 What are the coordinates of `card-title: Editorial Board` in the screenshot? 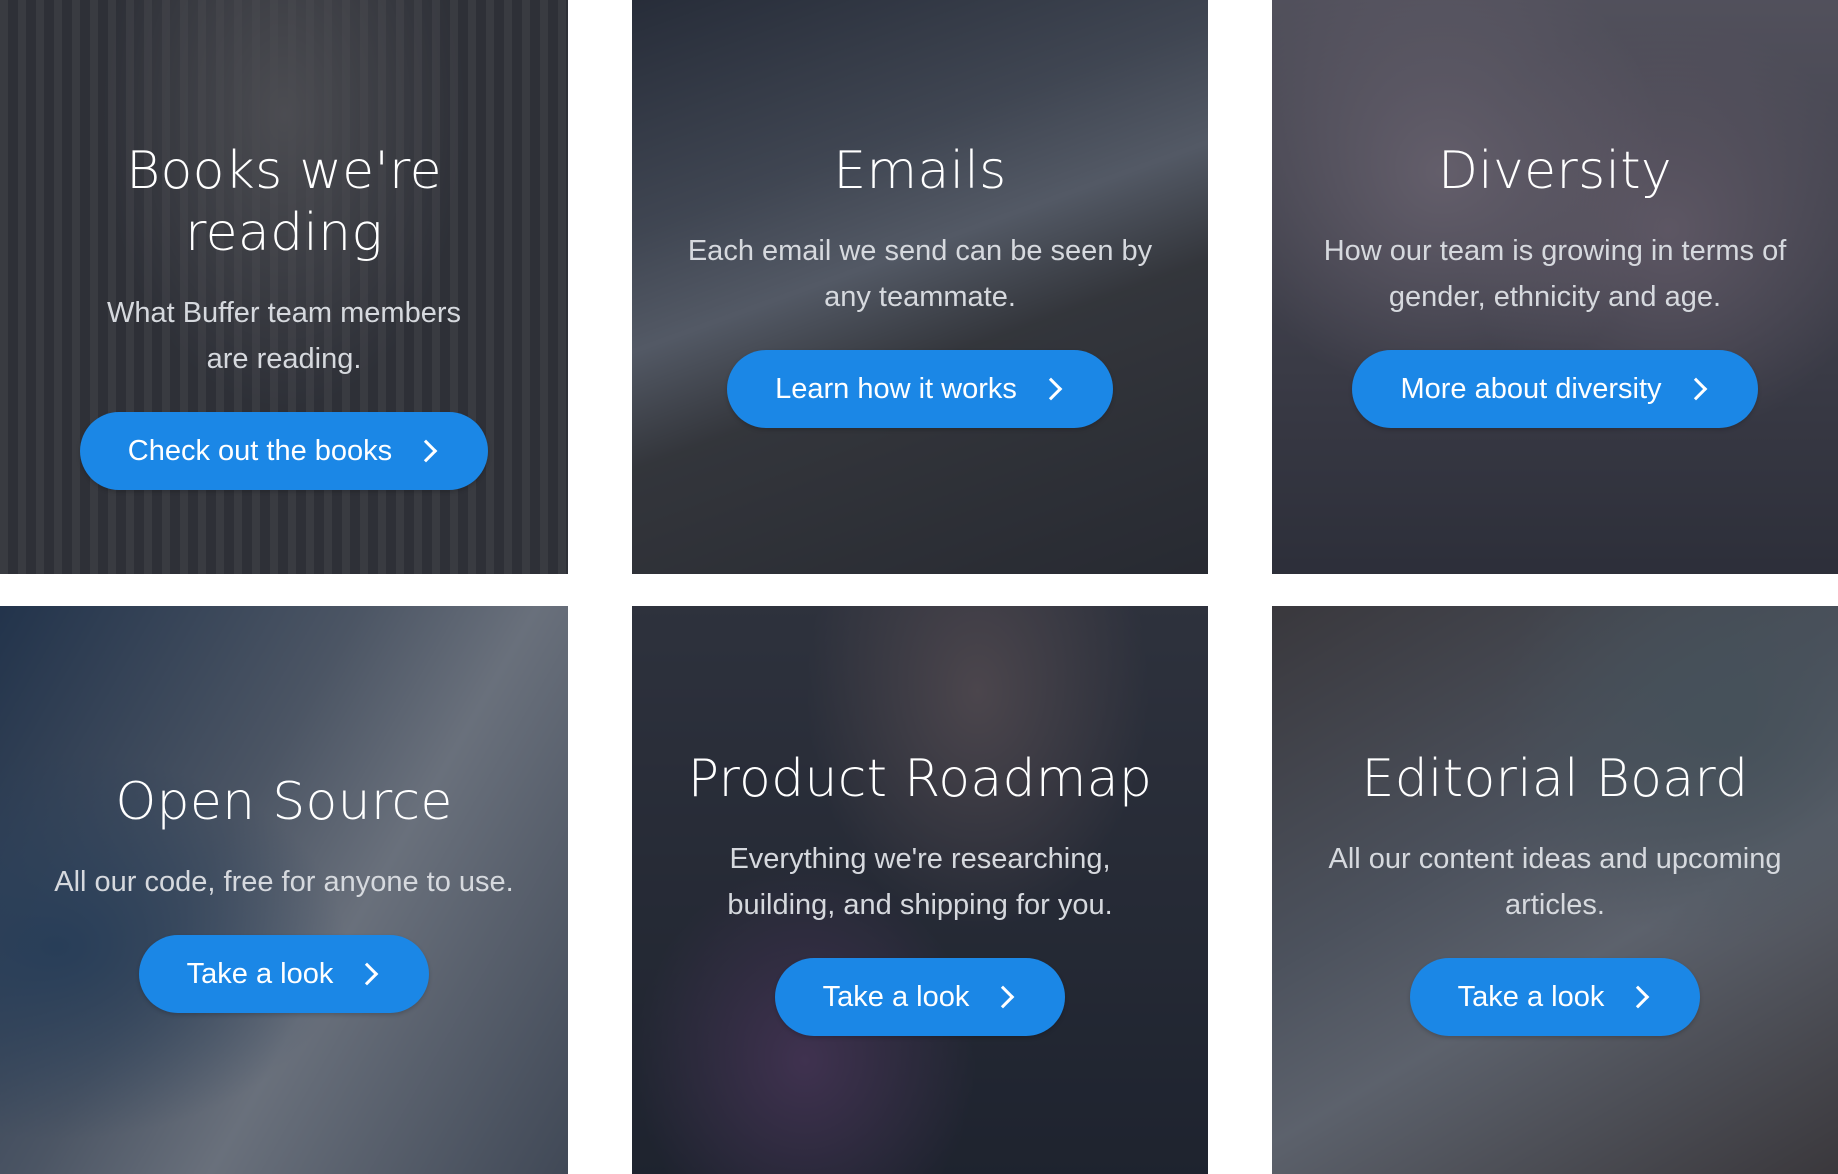 It's located at (1555, 779).